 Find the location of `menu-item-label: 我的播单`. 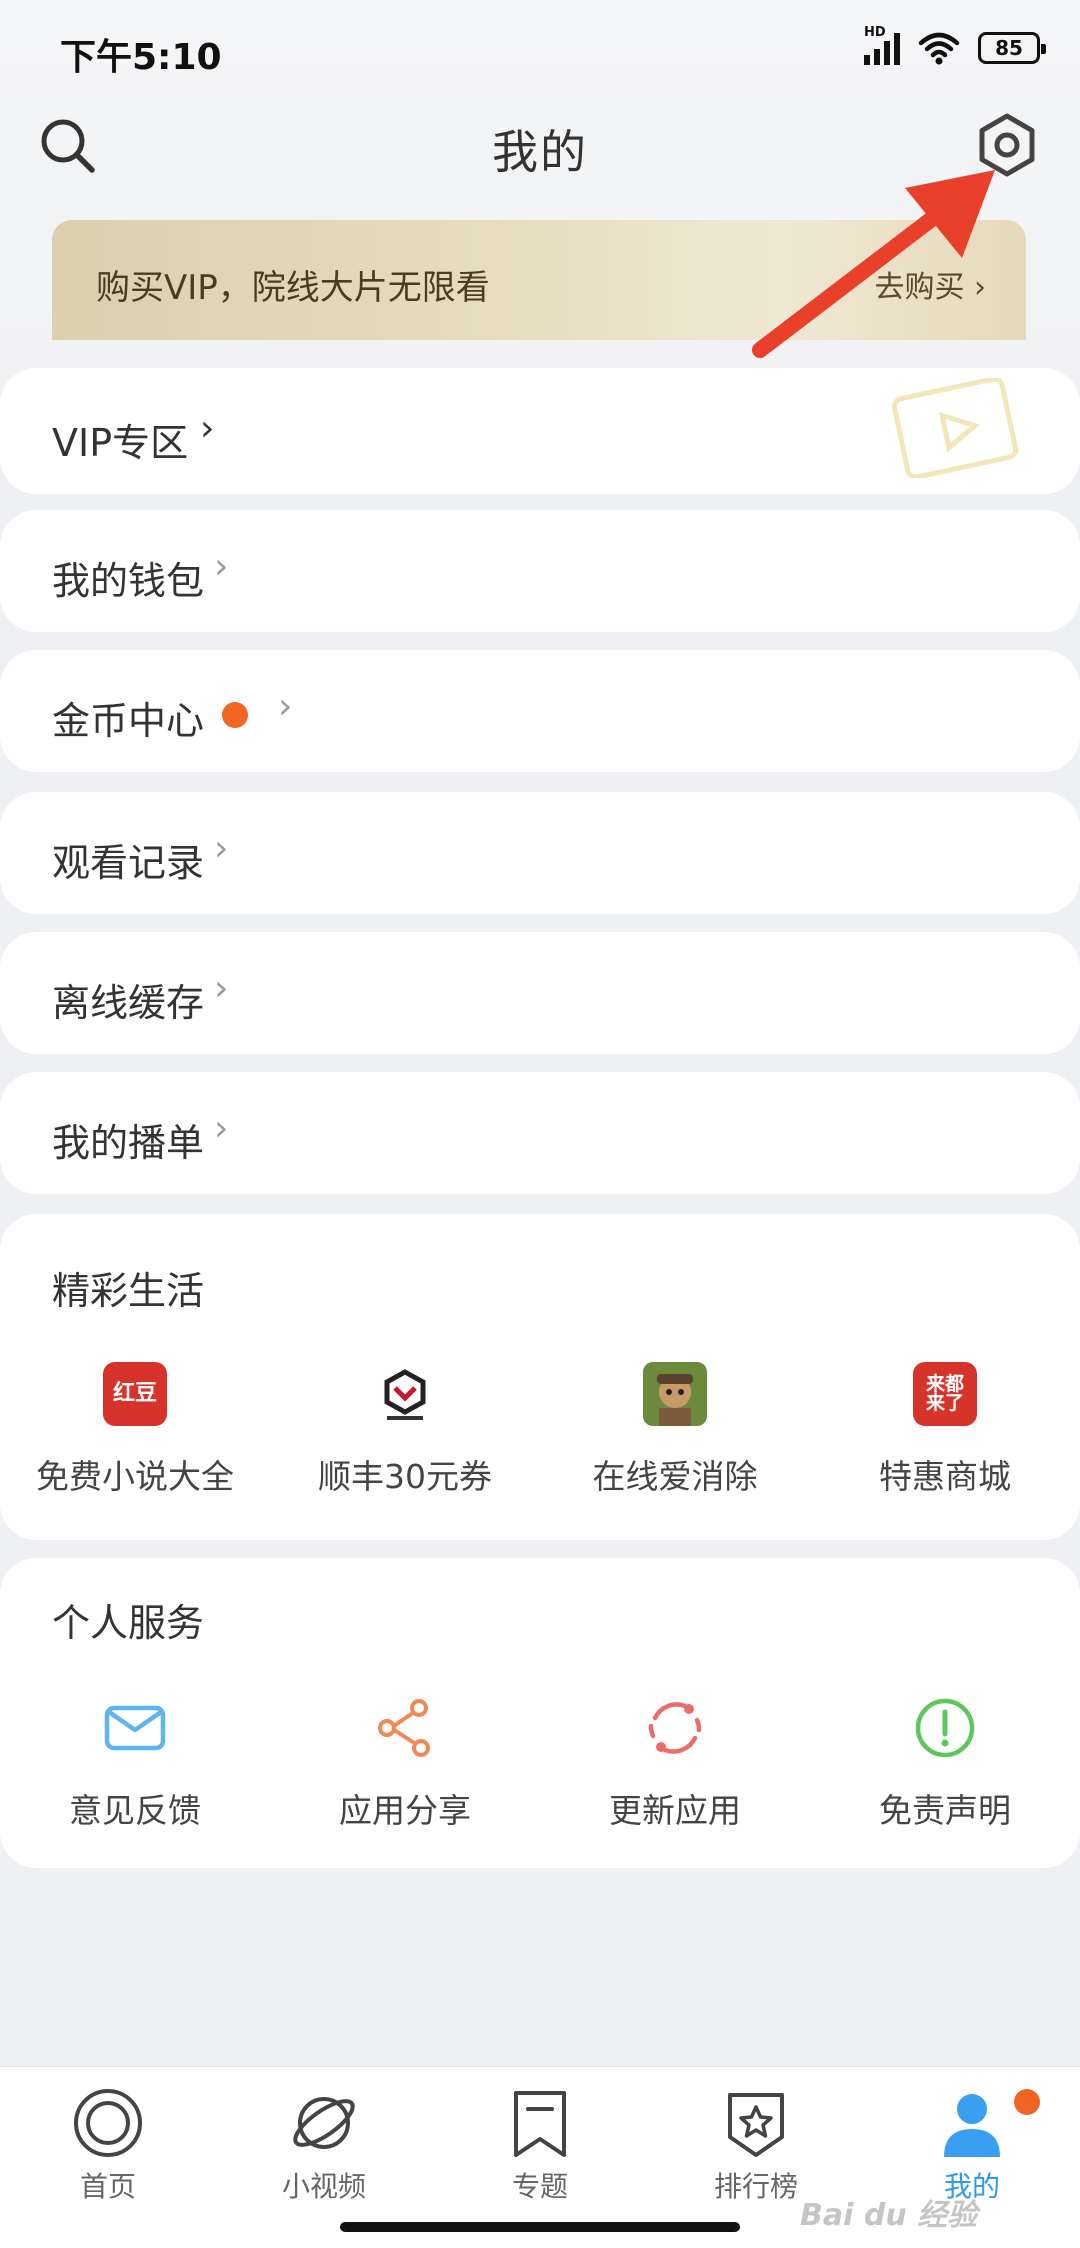

menu-item-label: 我的播单 is located at coordinates (128, 1143).